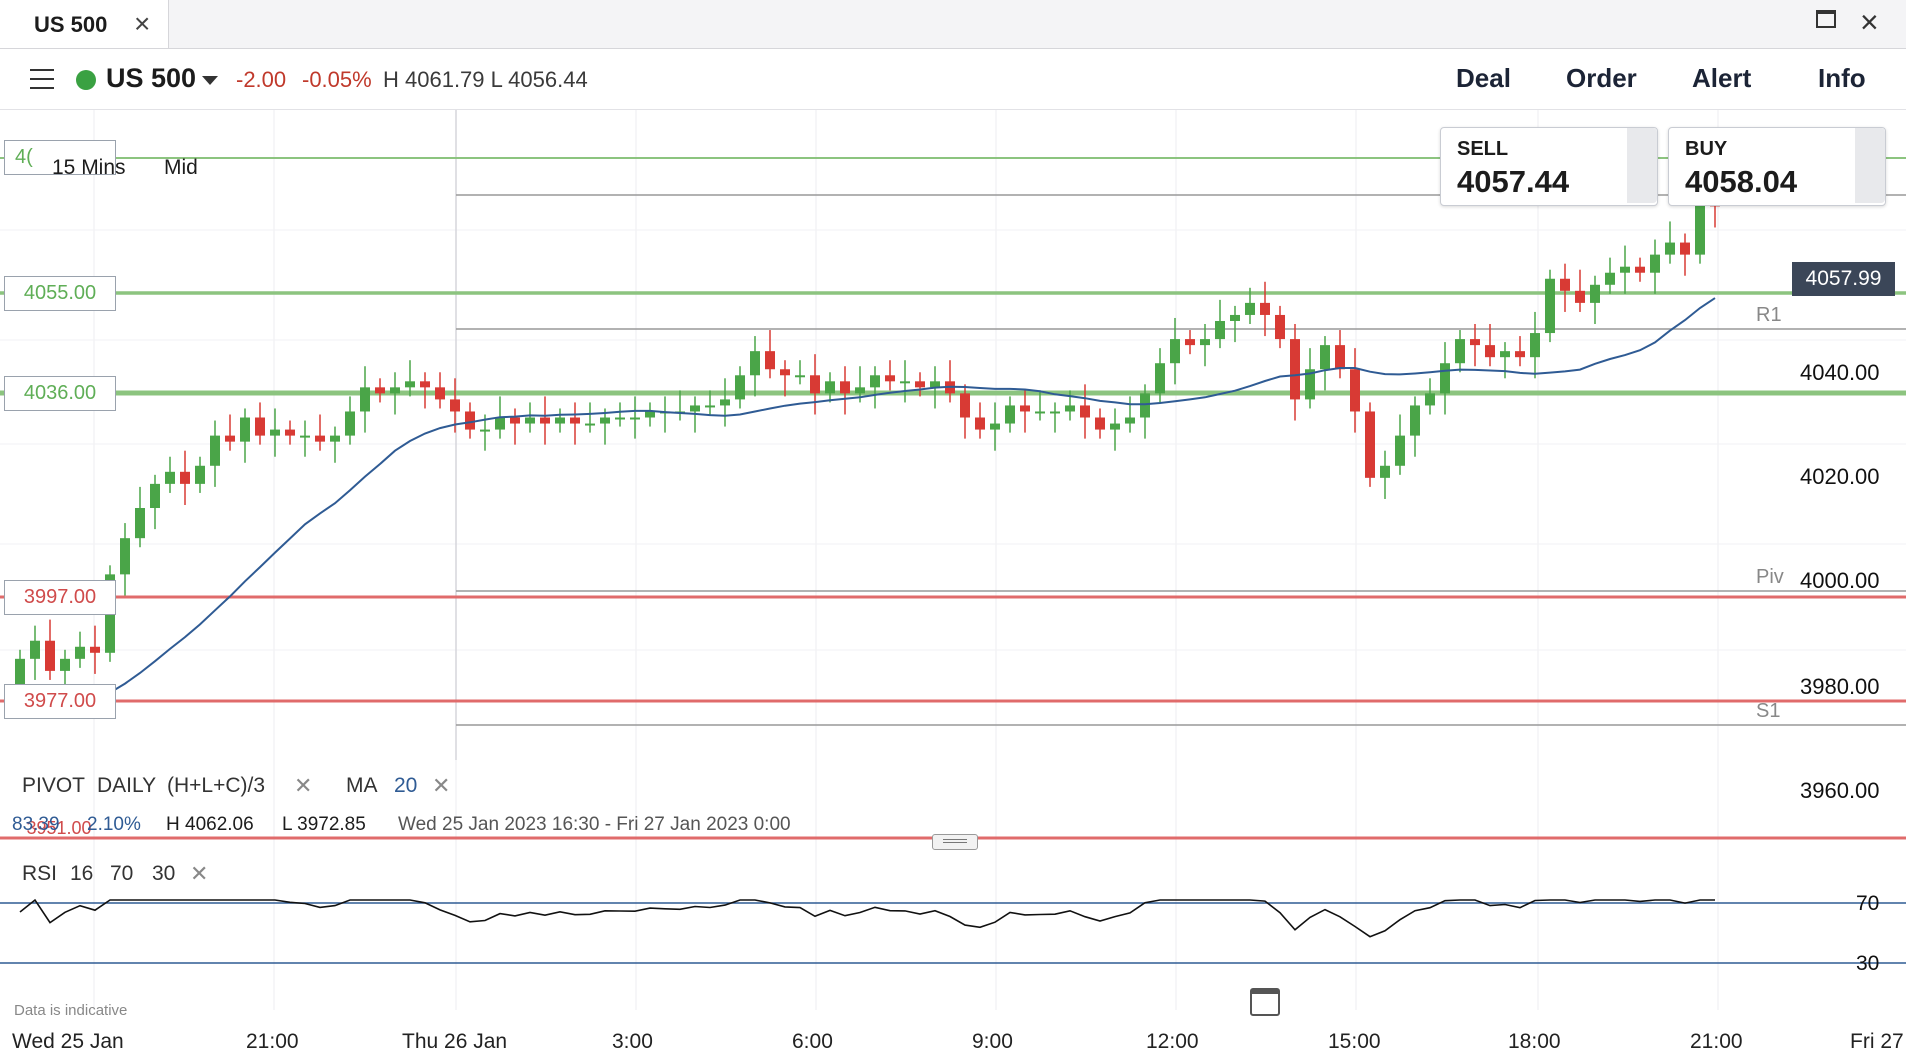 This screenshot has width=1906, height=1060. Describe the element at coordinates (1868, 903) in the screenshot. I see `rsi-tick-70: 70` at that location.